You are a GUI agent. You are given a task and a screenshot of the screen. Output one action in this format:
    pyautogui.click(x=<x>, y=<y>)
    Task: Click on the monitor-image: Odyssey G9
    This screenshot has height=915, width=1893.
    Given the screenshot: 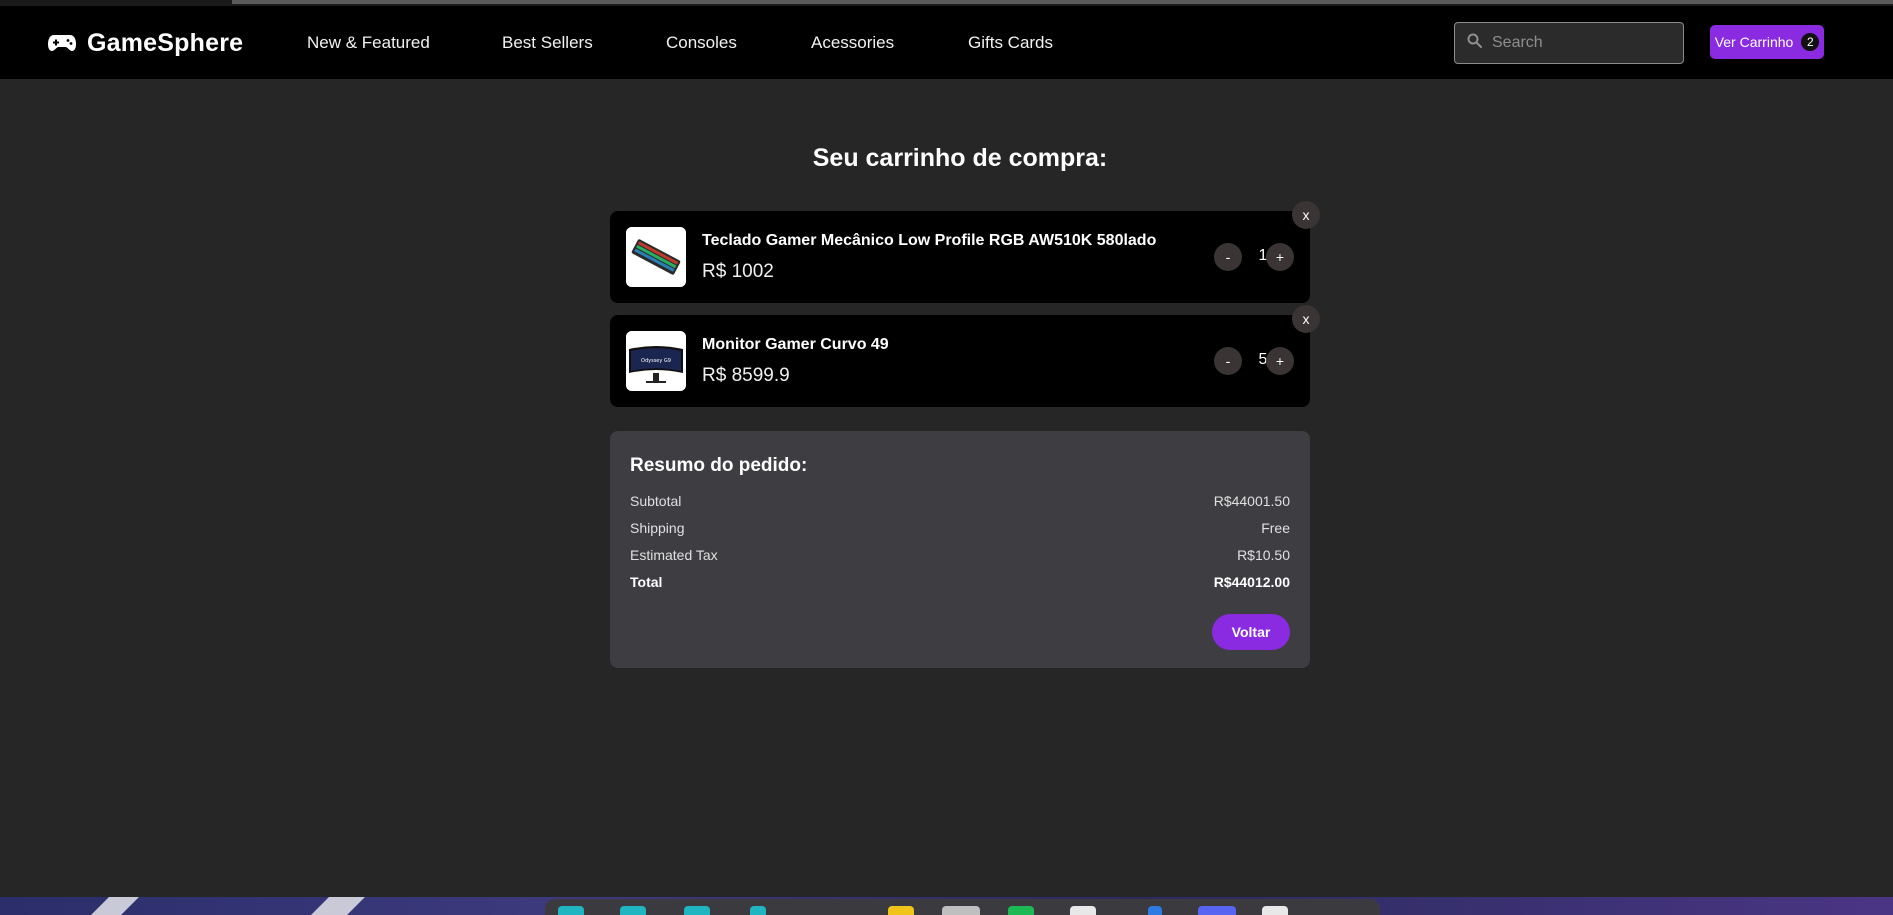 What is the action you would take?
    pyautogui.click(x=656, y=361)
    